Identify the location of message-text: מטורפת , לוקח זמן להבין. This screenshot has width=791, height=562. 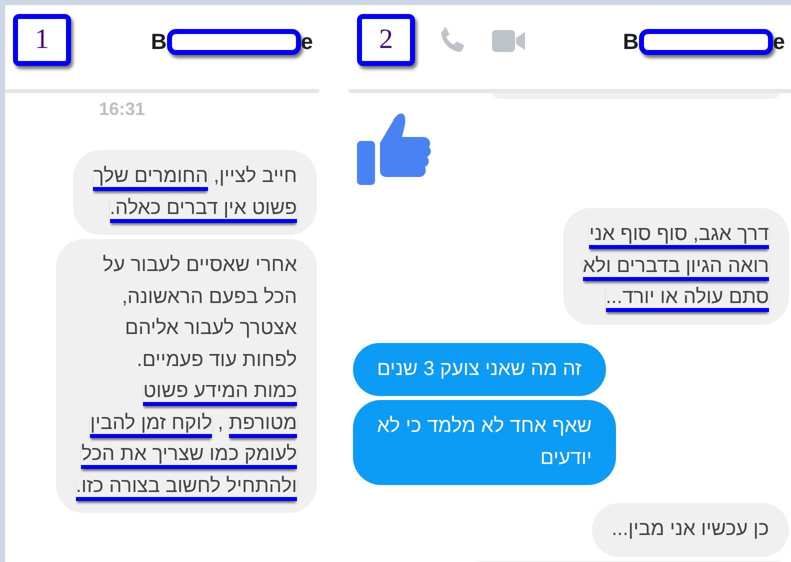
(186, 423).